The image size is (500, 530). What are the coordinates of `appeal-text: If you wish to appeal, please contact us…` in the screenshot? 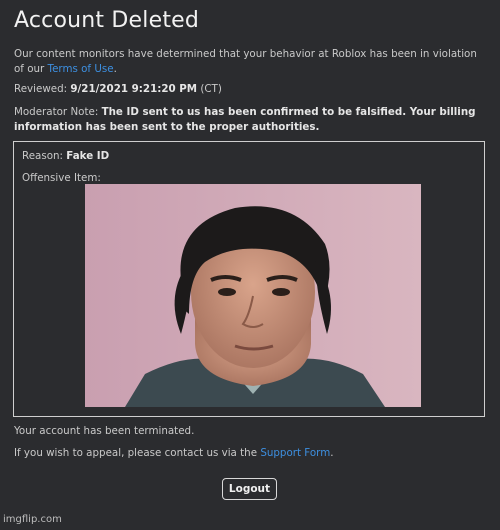 It's located at (137, 453).